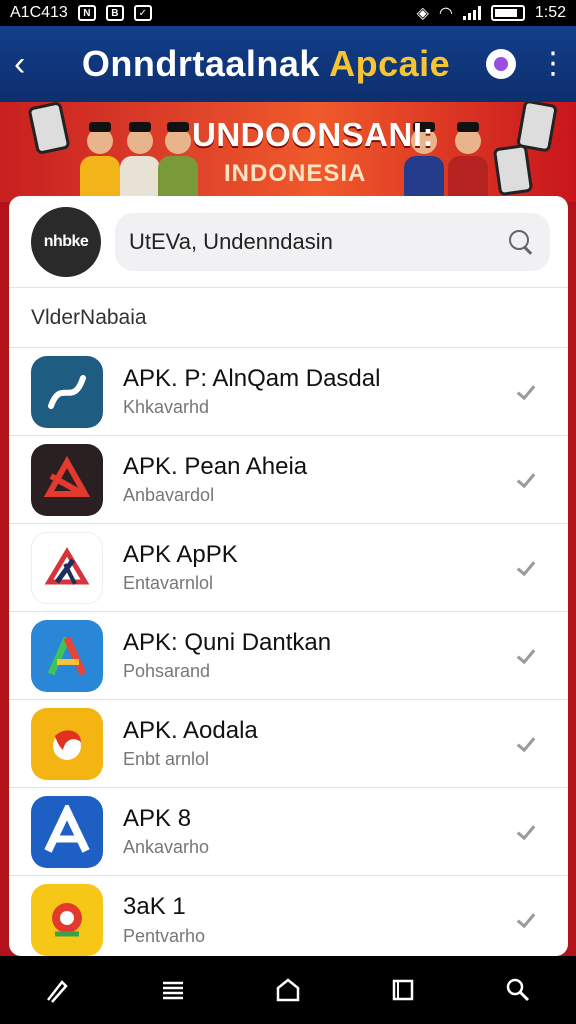  I want to click on square-icon, so click(403, 990).